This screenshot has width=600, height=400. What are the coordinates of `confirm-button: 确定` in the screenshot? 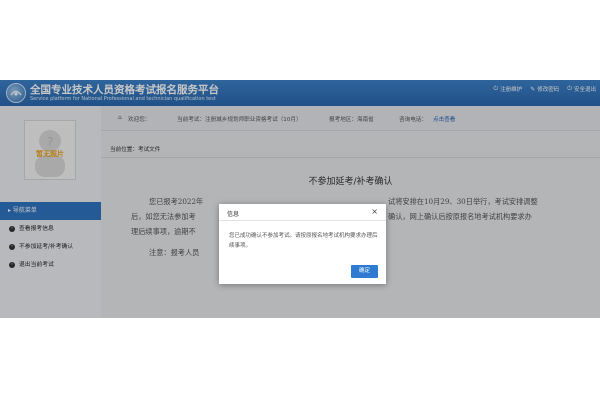 It's located at (364, 271).